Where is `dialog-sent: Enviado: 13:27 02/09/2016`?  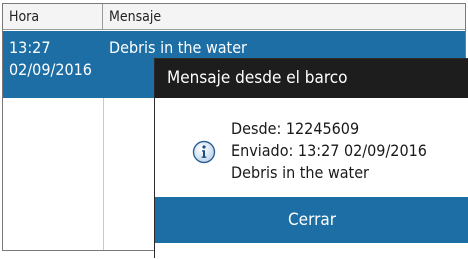 dialog-sent: Enviado: 13:27 02/09/2016 is located at coordinates (329, 150).